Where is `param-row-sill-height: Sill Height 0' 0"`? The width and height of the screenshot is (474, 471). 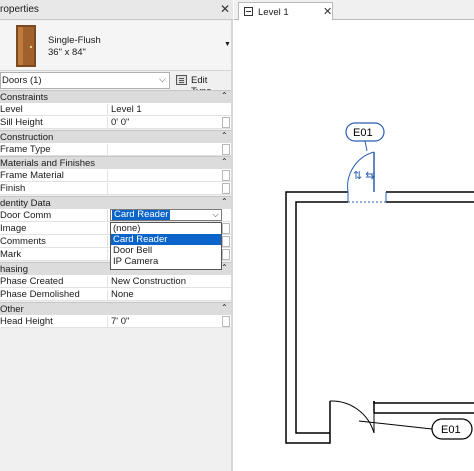
param-row-sill-height: Sill Height 0' 0" is located at coordinates (116, 122).